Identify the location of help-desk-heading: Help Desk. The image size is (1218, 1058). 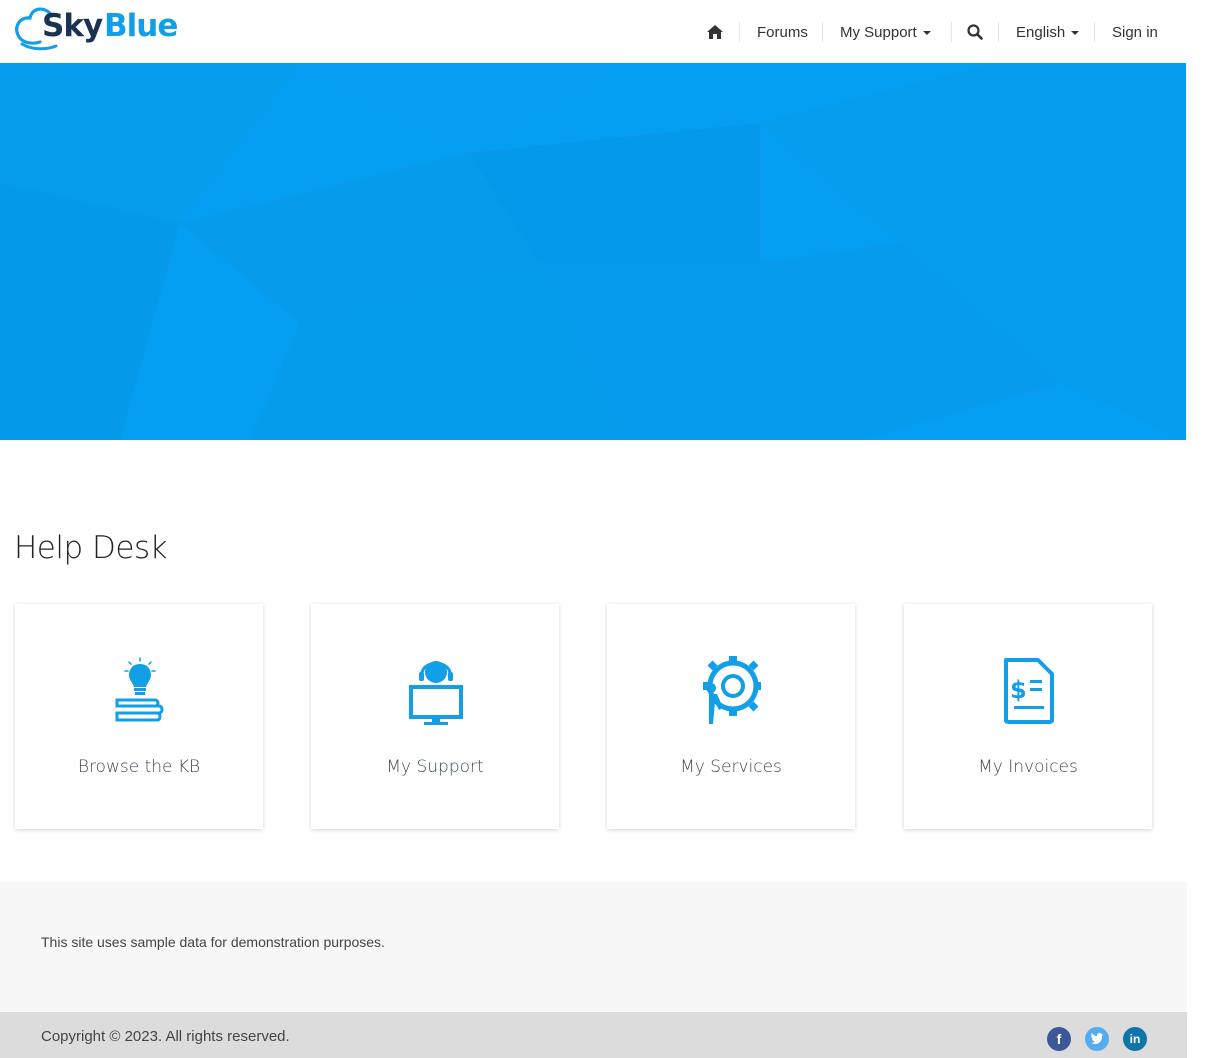
(91, 548).